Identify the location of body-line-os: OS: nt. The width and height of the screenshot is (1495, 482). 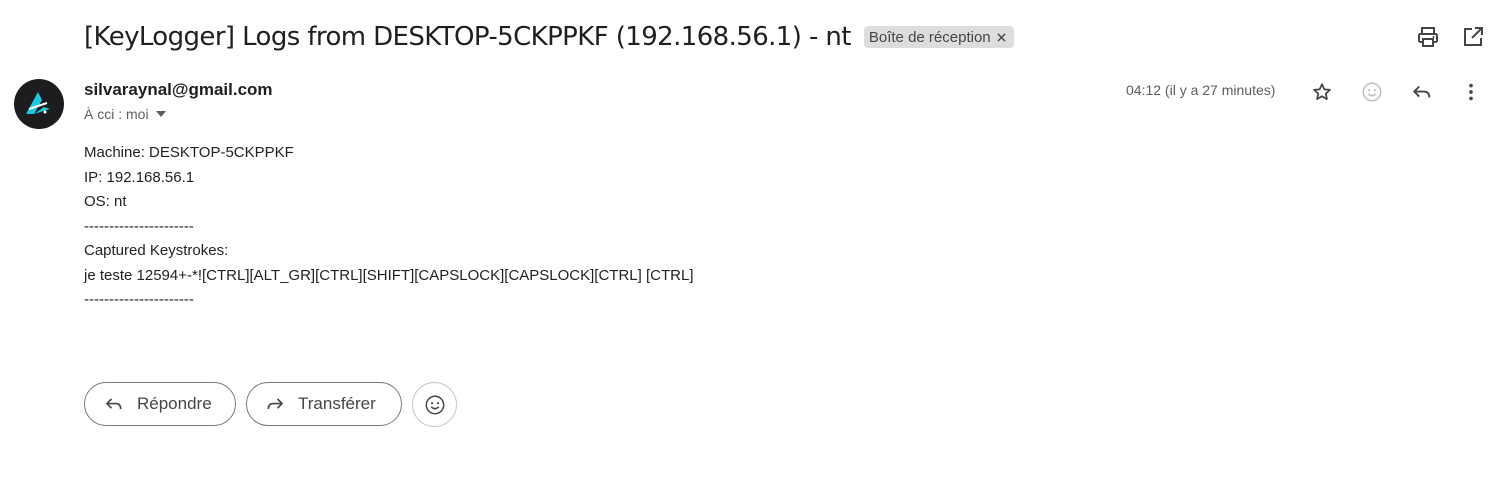
(105, 201).